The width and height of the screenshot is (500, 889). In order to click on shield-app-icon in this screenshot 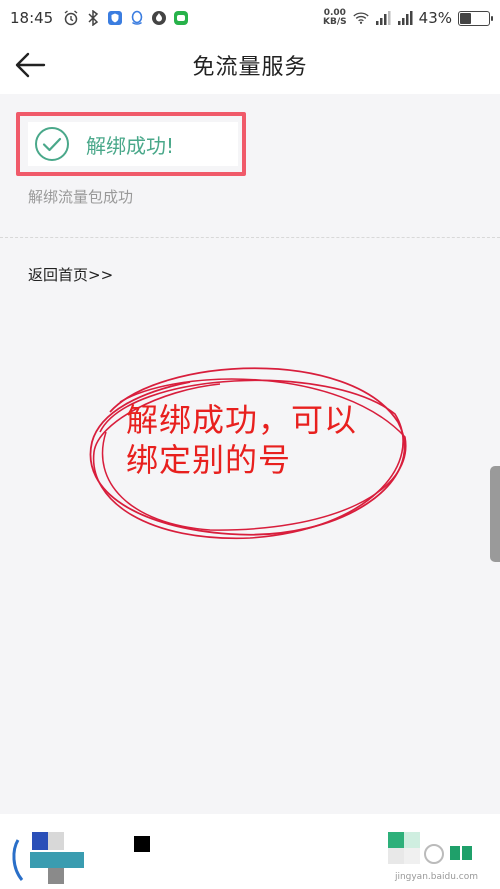, I will do `click(115, 18)`.